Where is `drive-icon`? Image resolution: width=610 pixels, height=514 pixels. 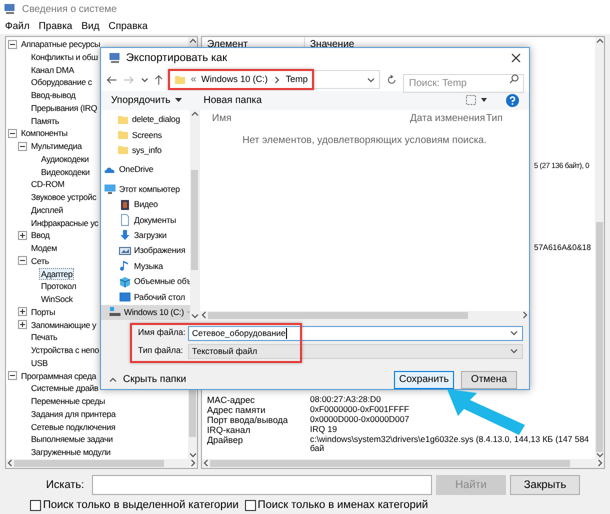 drive-icon is located at coordinates (115, 312).